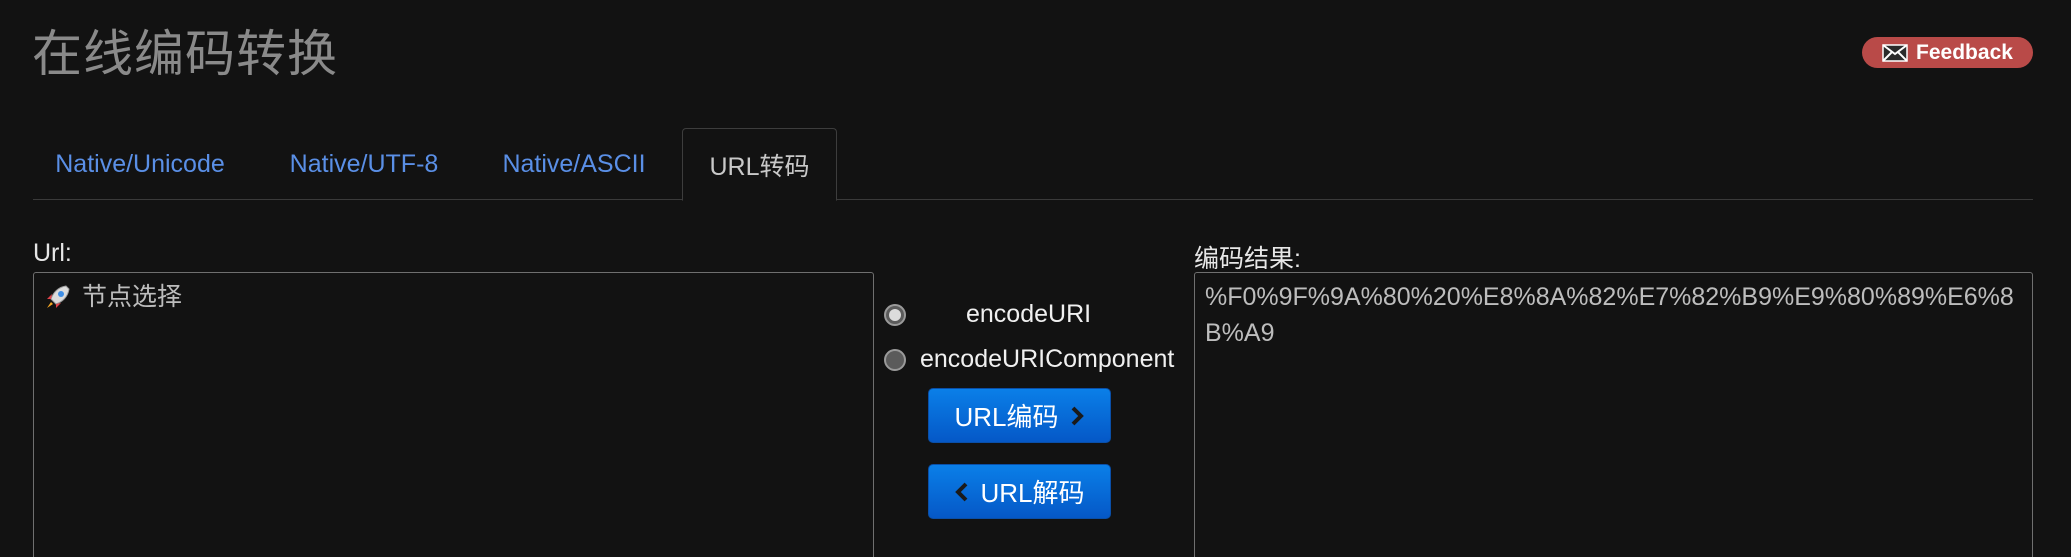 Image resolution: width=2071 pixels, height=557 pixels. I want to click on encode-uri-component-label: encodeURIComponent, so click(1047, 359).